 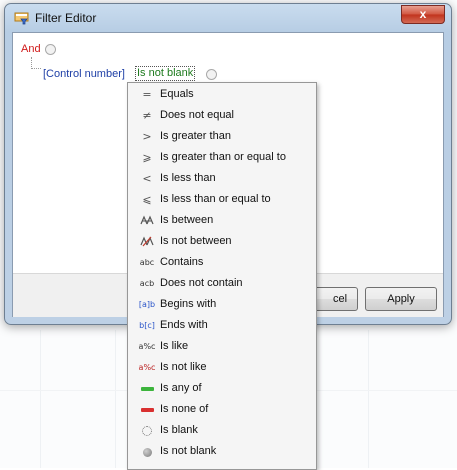 What do you see at coordinates (147, 220) in the screenshot?
I see `between-icon` at bounding box center [147, 220].